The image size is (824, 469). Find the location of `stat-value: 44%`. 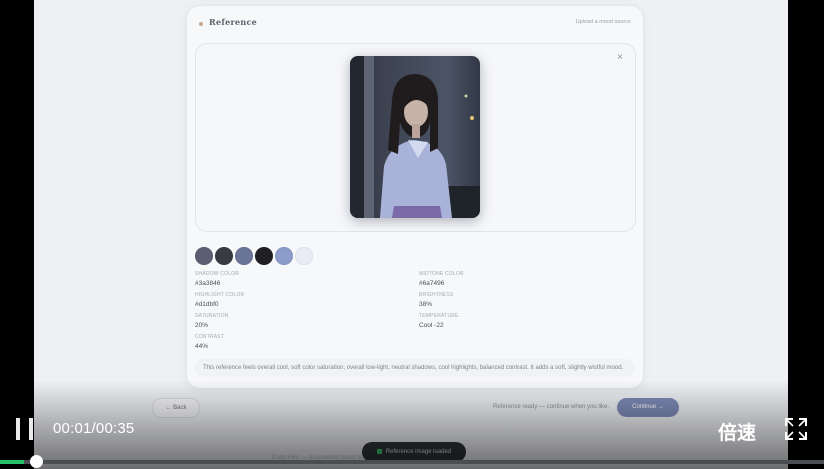

stat-value: 44% is located at coordinates (202, 346).